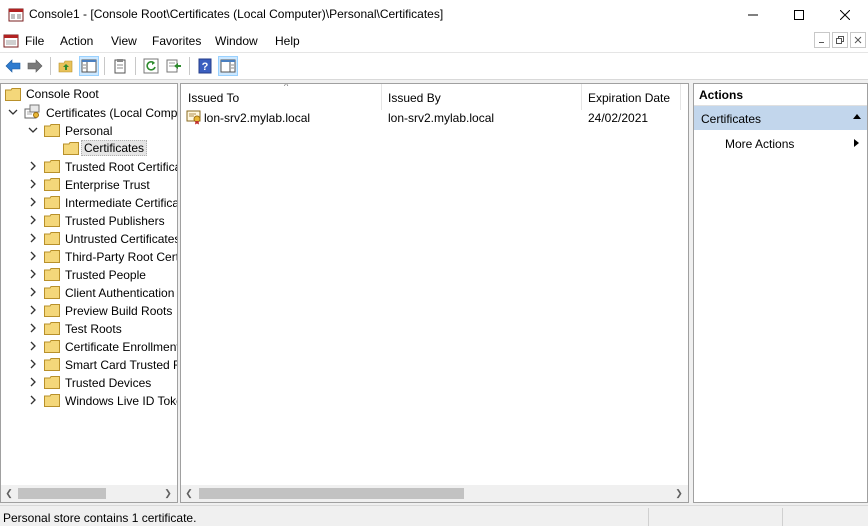 The image size is (868, 526). Describe the element at coordinates (483, 97) in the screenshot. I see `column-header-issued-by: Issued By` at that location.